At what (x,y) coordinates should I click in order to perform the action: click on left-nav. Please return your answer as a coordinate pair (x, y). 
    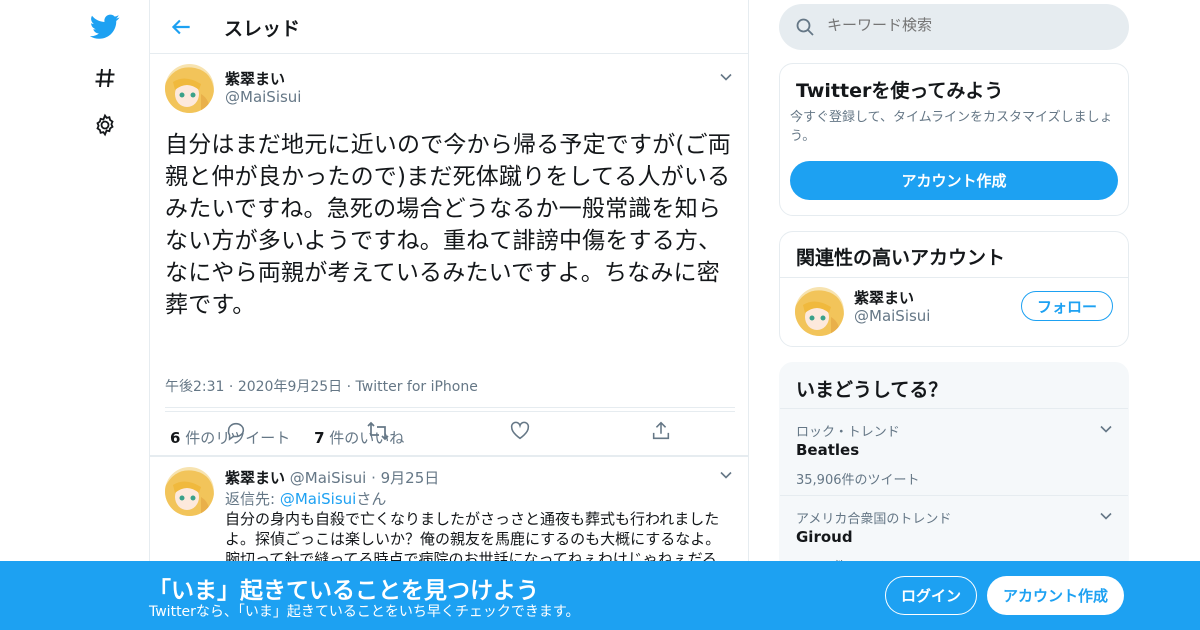
    Looking at the image, I should click on (110, 315).